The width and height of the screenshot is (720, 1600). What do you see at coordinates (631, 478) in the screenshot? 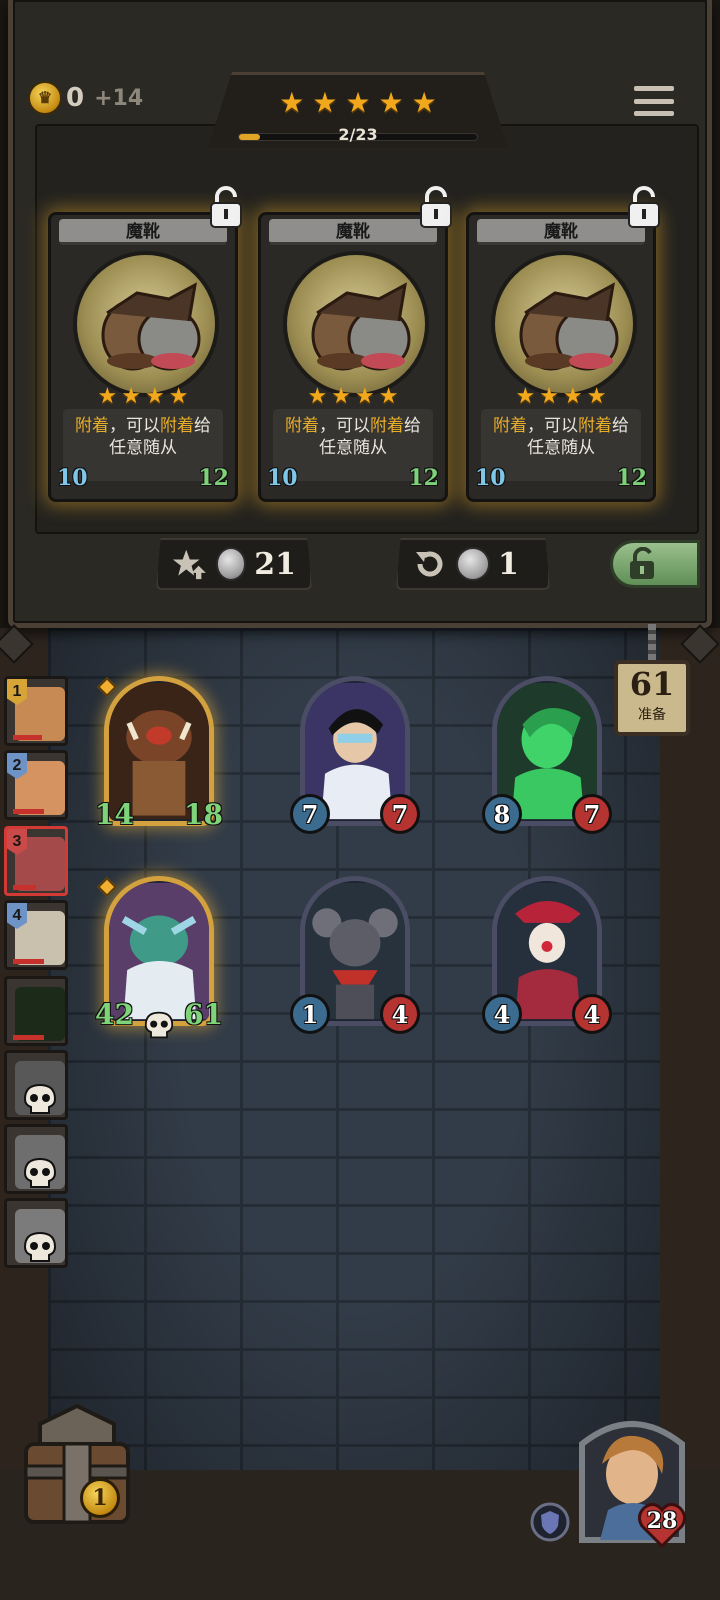
I see `card-health: 12` at bounding box center [631, 478].